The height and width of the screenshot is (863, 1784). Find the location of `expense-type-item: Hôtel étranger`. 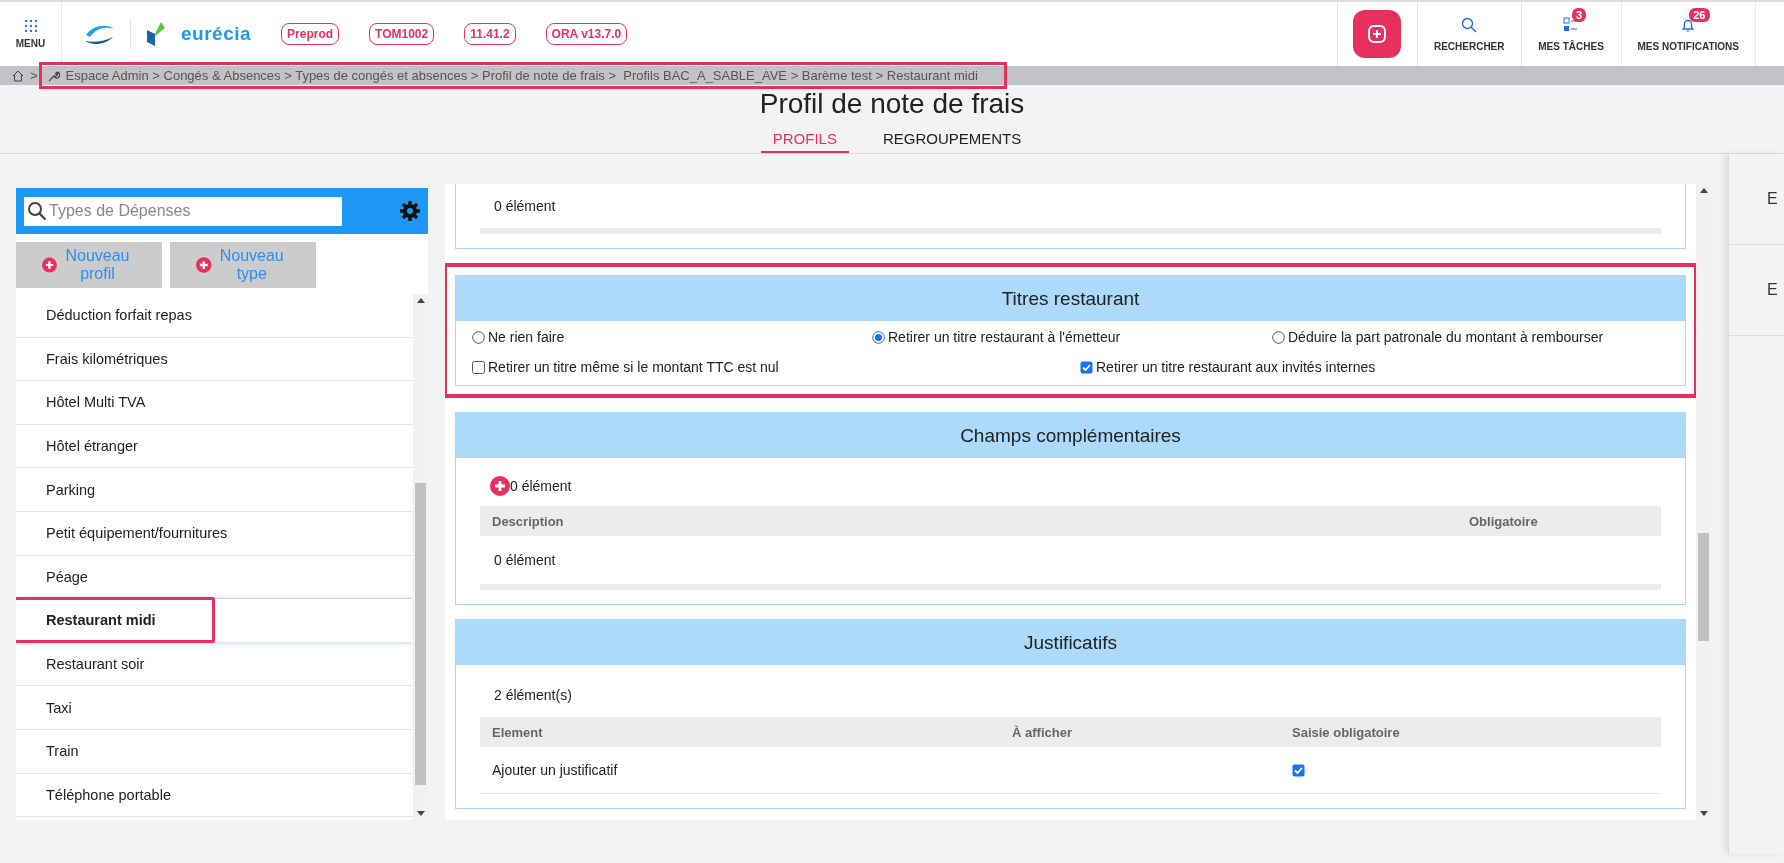

expense-type-item: Hôtel étranger is located at coordinates (214, 446).